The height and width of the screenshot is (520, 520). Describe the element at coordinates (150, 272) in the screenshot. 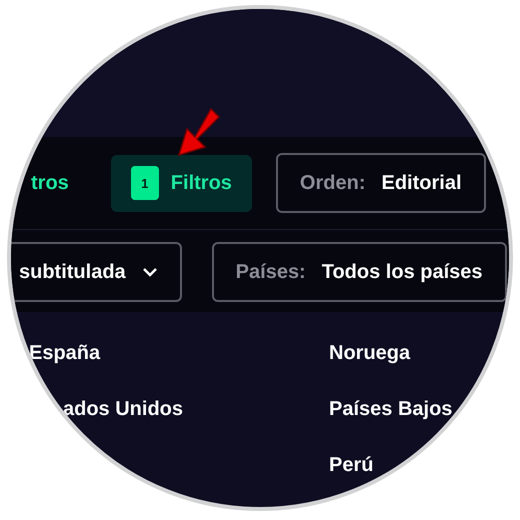

I see `chevron-down-icon` at that location.